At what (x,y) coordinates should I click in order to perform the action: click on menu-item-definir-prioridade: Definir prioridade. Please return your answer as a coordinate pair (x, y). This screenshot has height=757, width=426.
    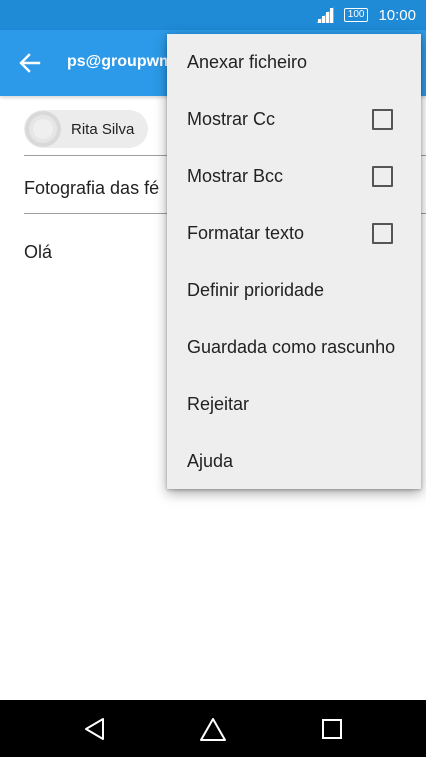
    Looking at the image, I should click on (294, 290).